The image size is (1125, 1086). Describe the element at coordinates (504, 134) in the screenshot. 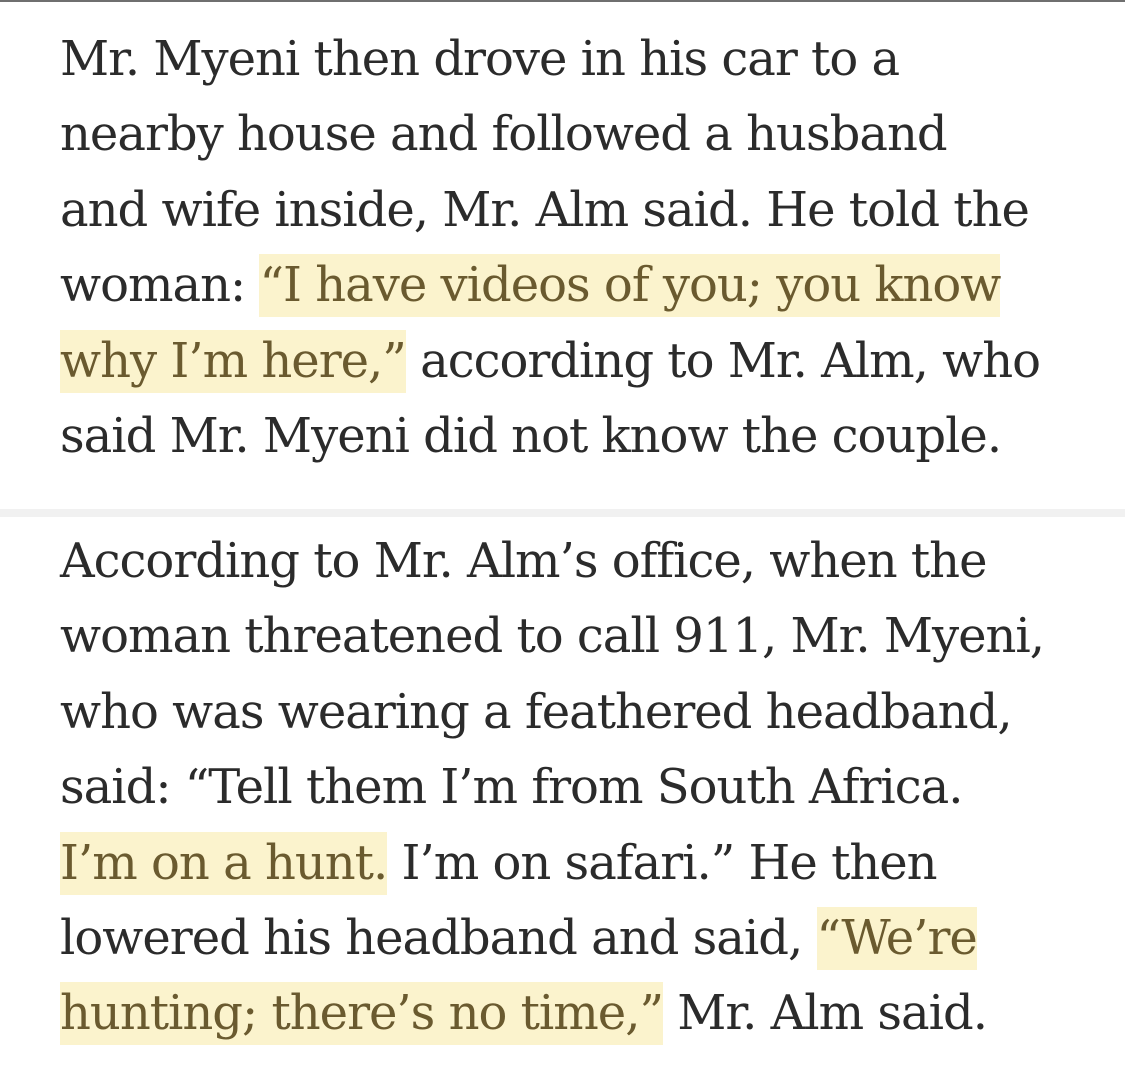

I see `text-segment: nearby house and followed a husband` at that location.